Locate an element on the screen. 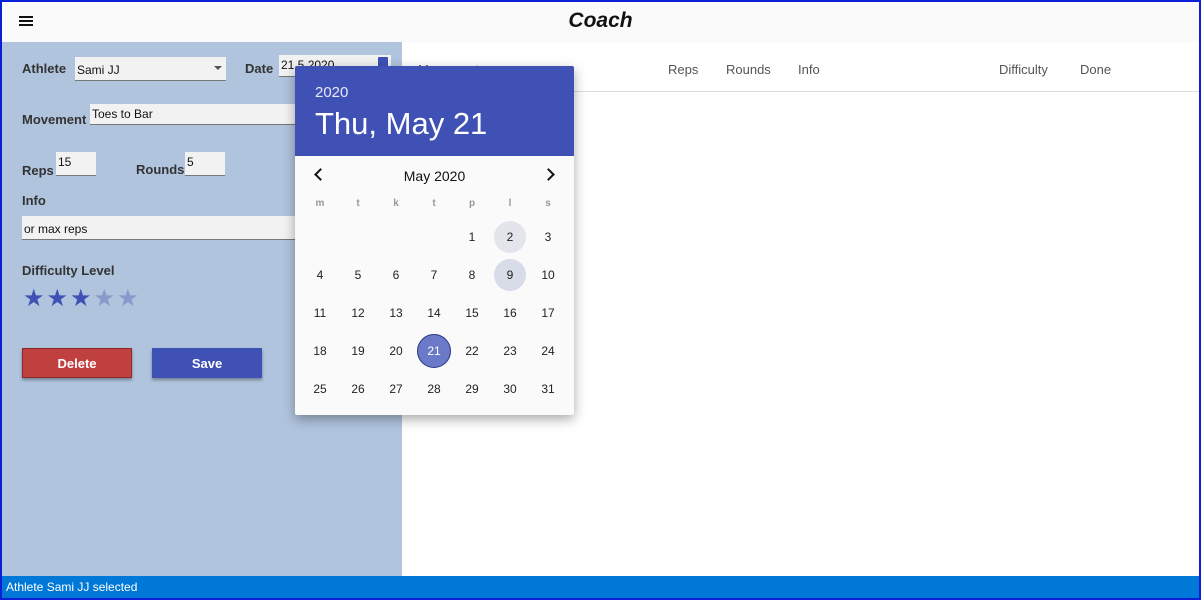  calendar-day: 21 is located at coordinates (434, 351).